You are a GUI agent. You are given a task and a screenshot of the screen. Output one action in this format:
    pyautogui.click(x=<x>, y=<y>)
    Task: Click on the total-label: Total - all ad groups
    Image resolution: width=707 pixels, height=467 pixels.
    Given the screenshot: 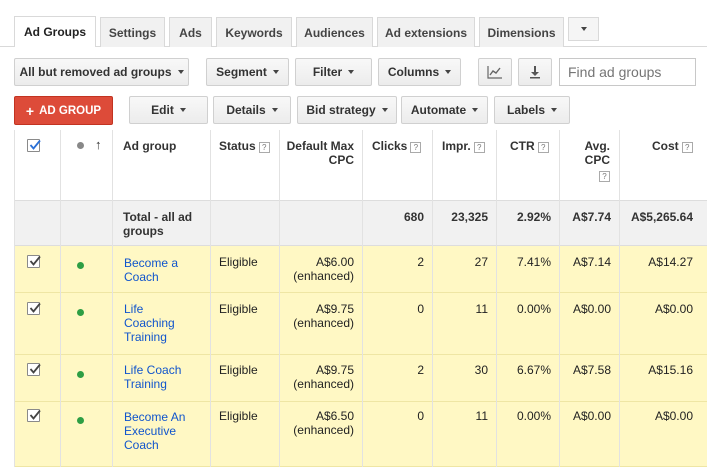 What is the action you would take?
    pyautogui.click(x=158, y=224)
    